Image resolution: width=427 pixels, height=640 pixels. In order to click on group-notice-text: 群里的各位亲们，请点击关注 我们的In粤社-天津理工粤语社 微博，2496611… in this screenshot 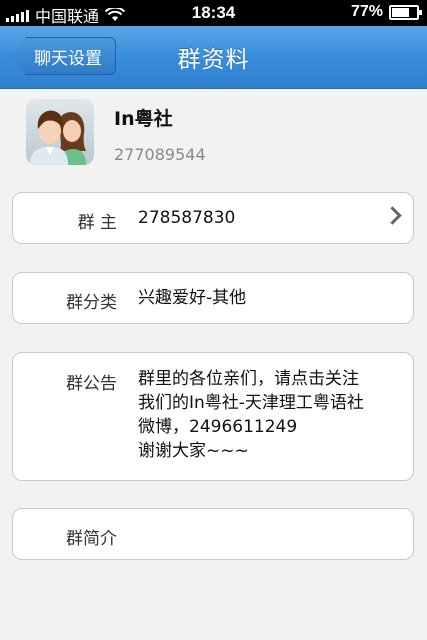, I will do `click(251, 415)`.